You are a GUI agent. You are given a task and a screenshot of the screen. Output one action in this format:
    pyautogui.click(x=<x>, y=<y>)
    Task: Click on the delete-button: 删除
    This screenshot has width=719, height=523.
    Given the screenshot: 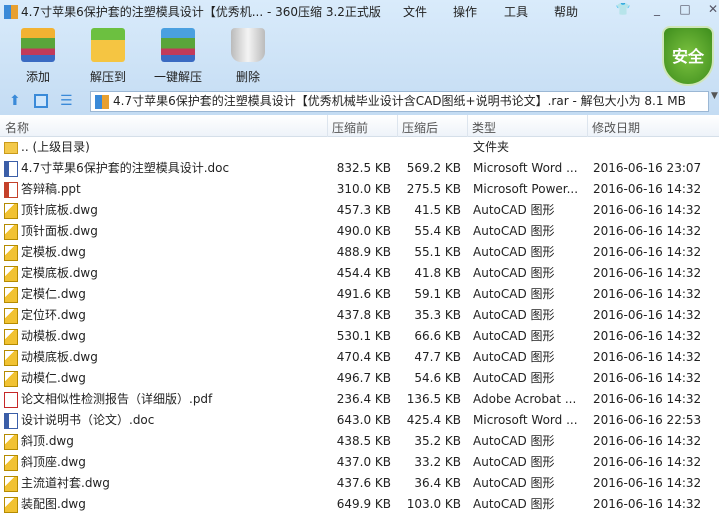 What is the action you would take?
    pyautogui.click(x=248, y=56)
    